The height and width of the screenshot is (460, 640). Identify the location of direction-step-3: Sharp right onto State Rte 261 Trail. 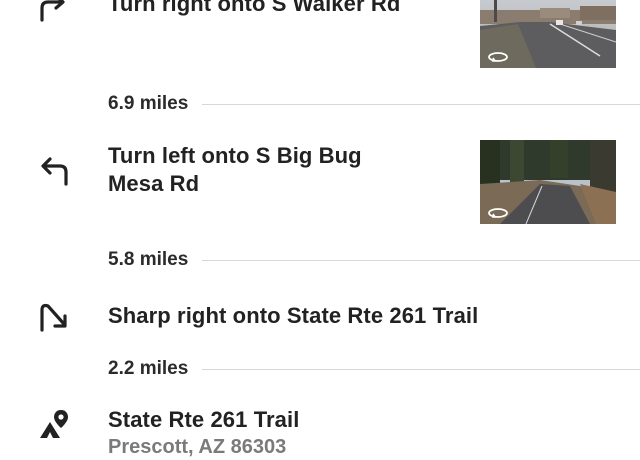
(320, 315).